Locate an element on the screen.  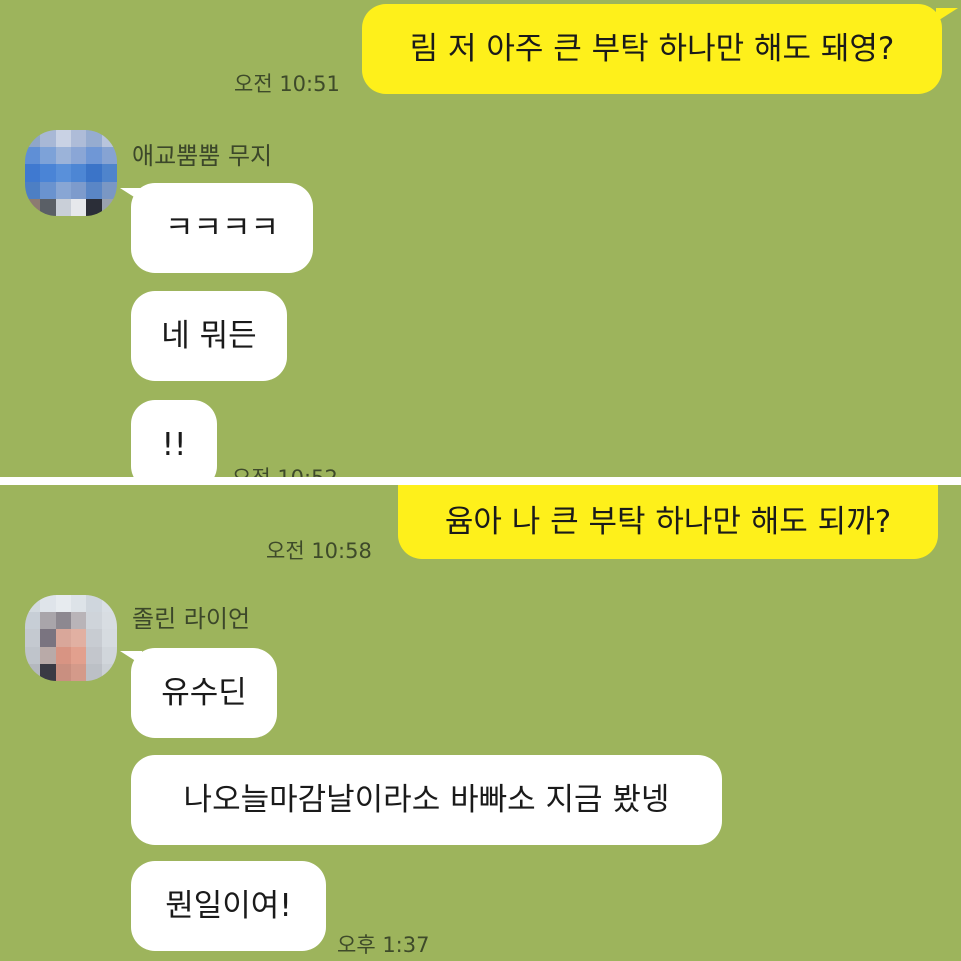
message-timestamp: 오전 10:58 is located at coordinates (319, 551).